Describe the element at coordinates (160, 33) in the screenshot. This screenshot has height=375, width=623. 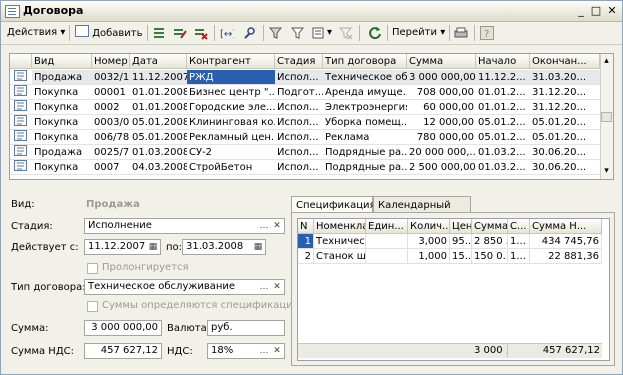
I see `copy-row-icon` at that location.